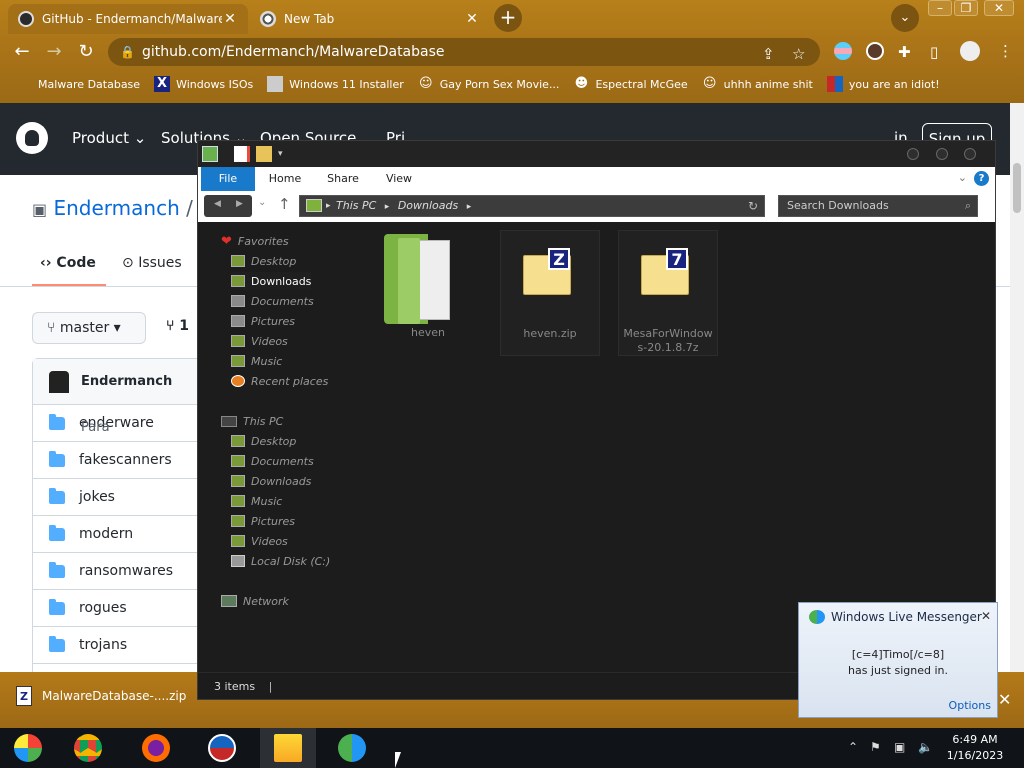  Describe the element at coordinates (255, 241) in the screenshot. I see `nav-favorites: ❤ Favorites` at that location.